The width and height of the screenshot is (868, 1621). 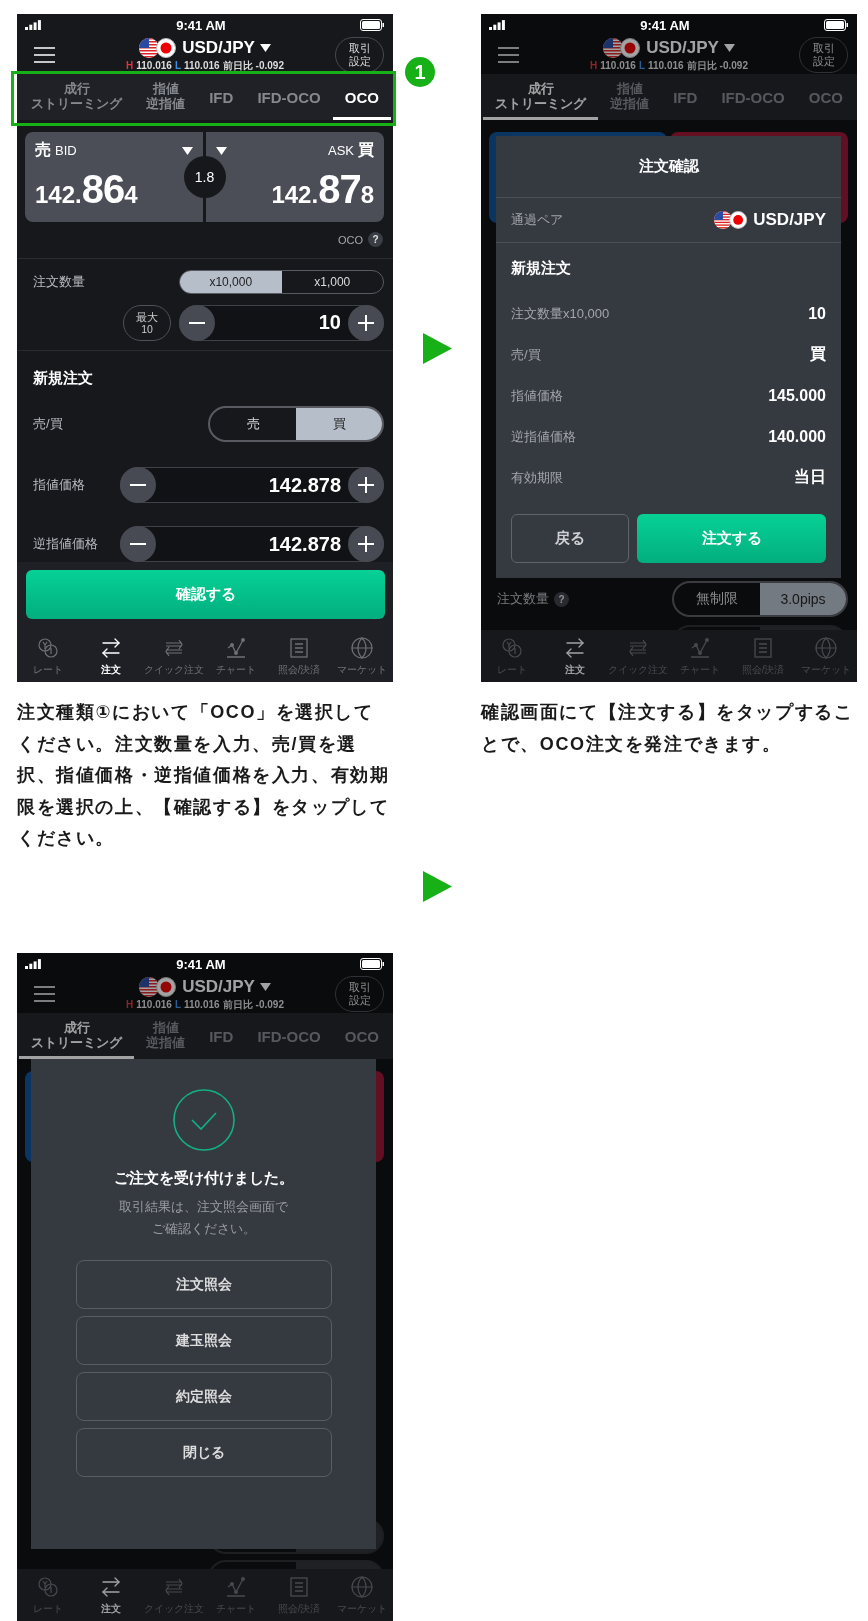 I want to click on order-type-tab: IFD-OCO, so click(x=289, y=97).